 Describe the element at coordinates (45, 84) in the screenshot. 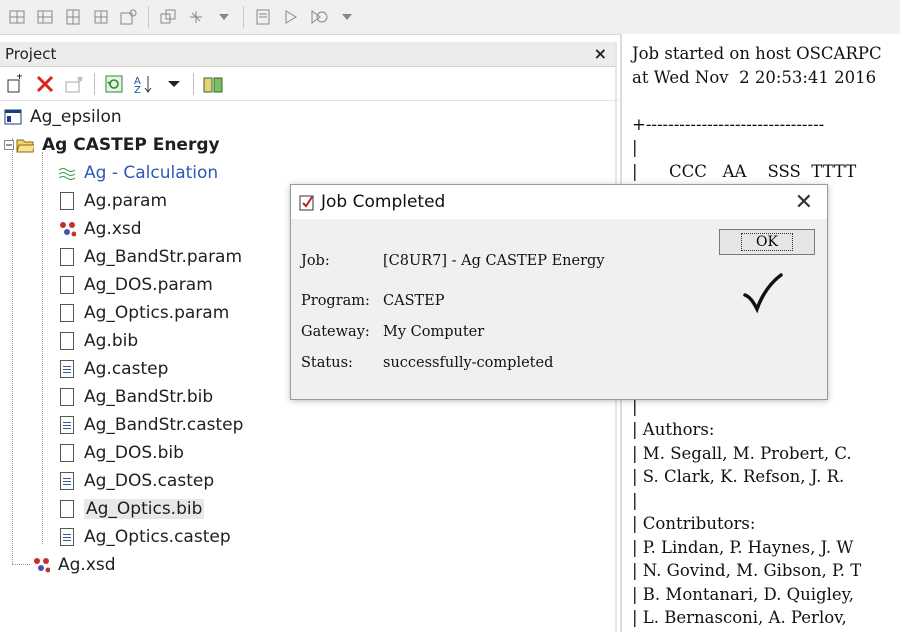

I see `delete-icon` at that location.